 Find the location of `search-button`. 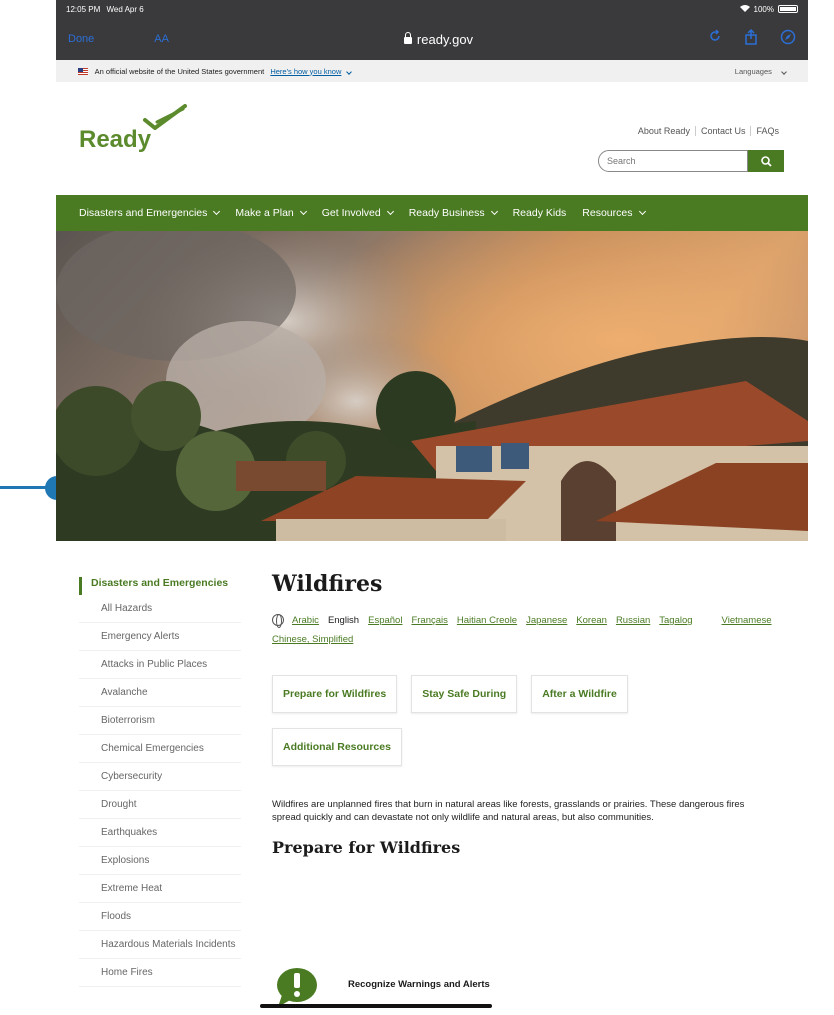

search-button is located at coordinates (766, 161).